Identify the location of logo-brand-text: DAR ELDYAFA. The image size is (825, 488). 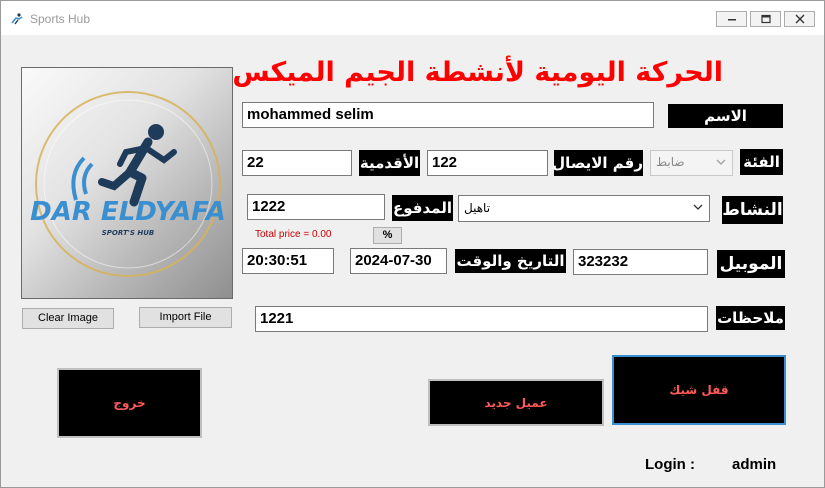
(128, 212).